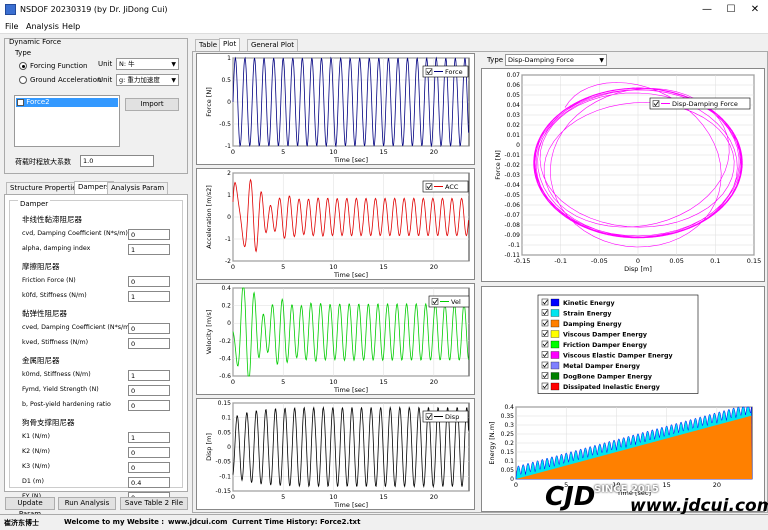  I want to click on y-tick-label: -0.07, so click(512, 215).